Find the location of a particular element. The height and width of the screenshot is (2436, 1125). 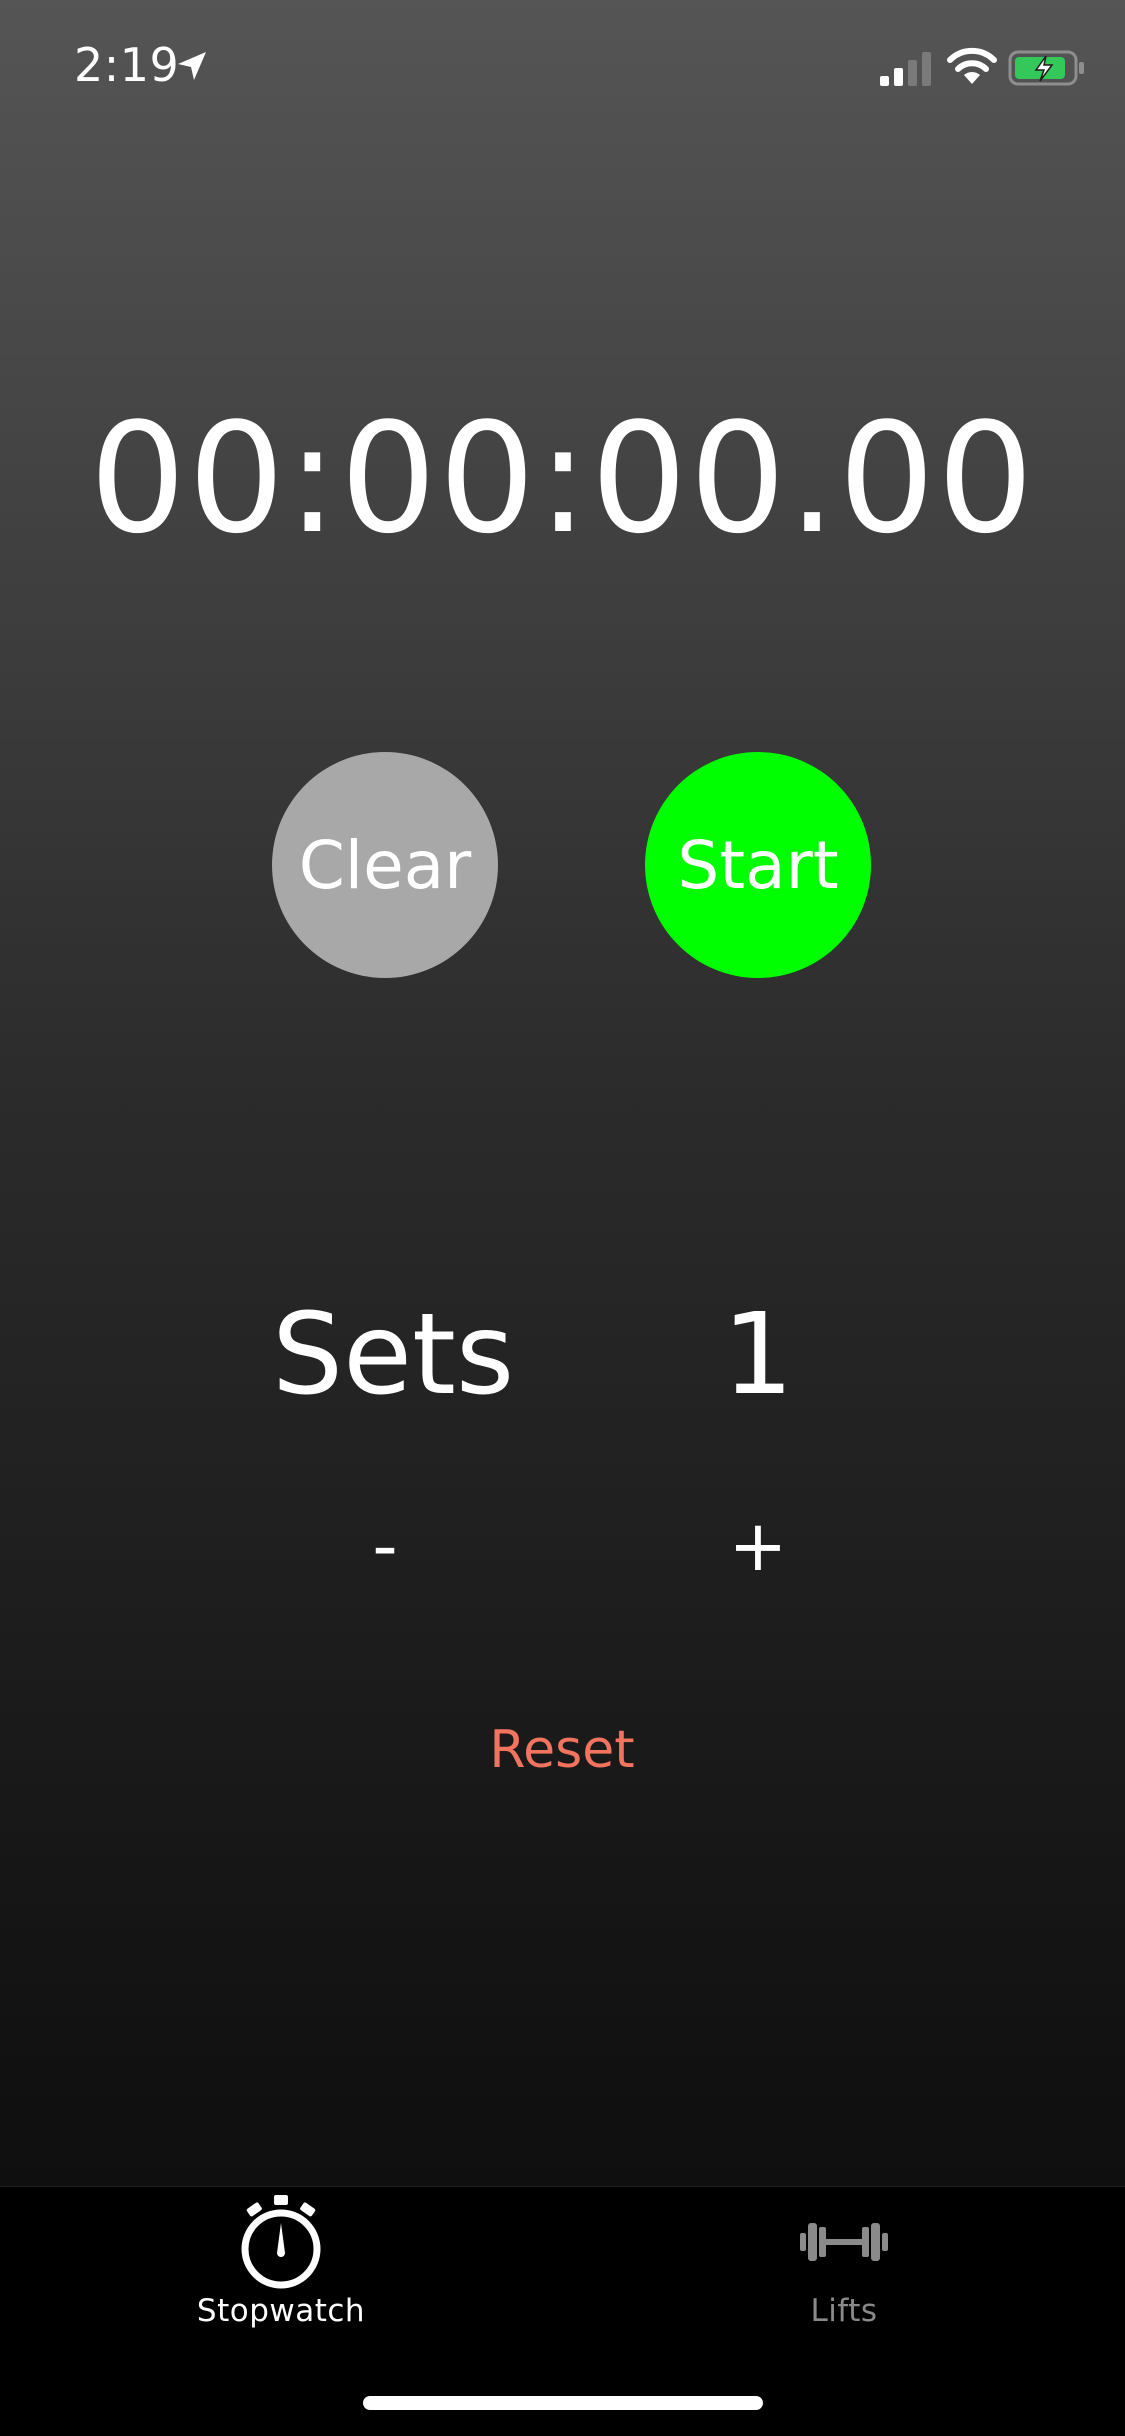

location-arrow-icon is located at coordinates (192, 66).